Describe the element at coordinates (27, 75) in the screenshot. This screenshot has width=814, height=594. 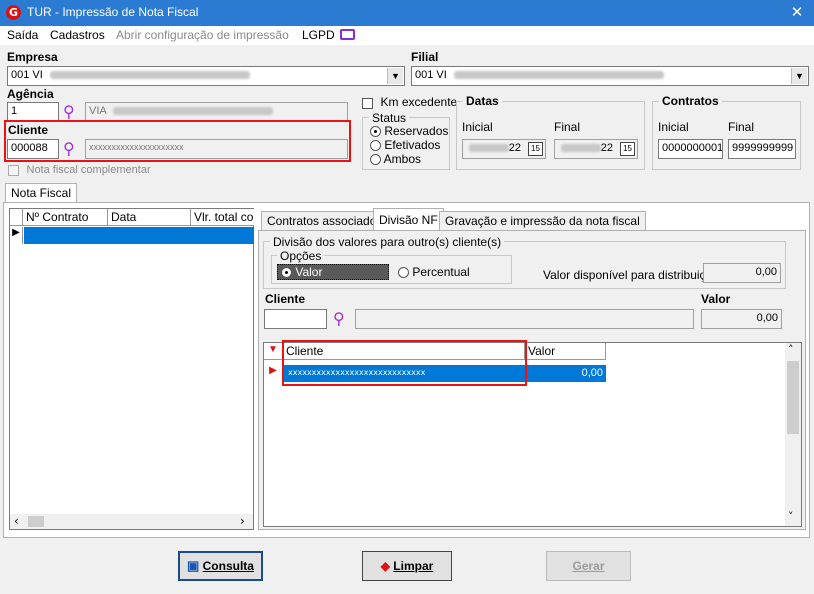
I see `empresa-value: 001 VI` at that location.